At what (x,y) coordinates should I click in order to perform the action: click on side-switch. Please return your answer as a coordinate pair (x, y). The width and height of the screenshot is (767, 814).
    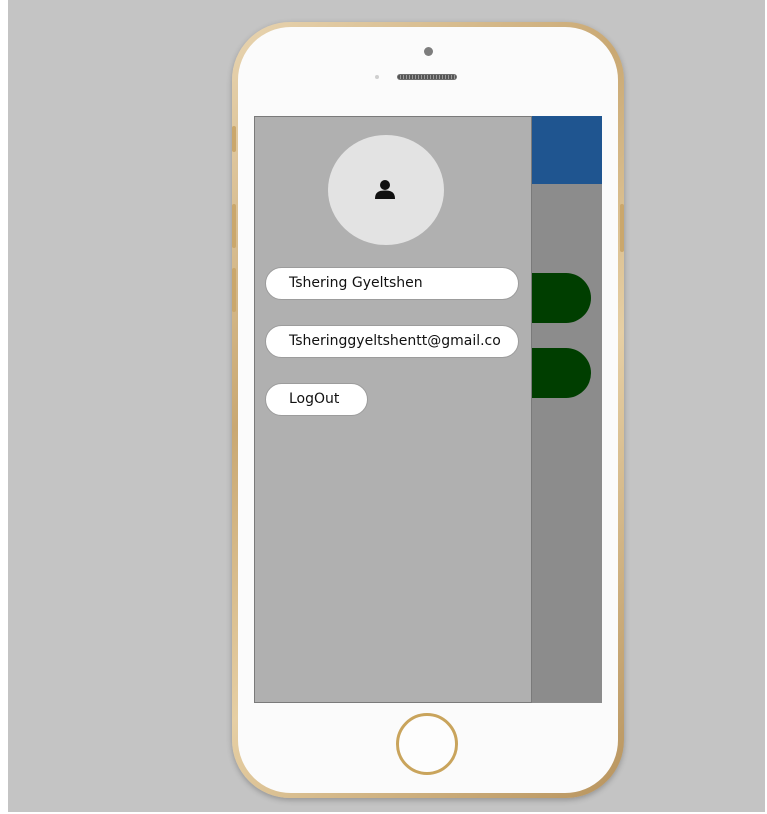
    Looking at the image, I should click on (234, 139).